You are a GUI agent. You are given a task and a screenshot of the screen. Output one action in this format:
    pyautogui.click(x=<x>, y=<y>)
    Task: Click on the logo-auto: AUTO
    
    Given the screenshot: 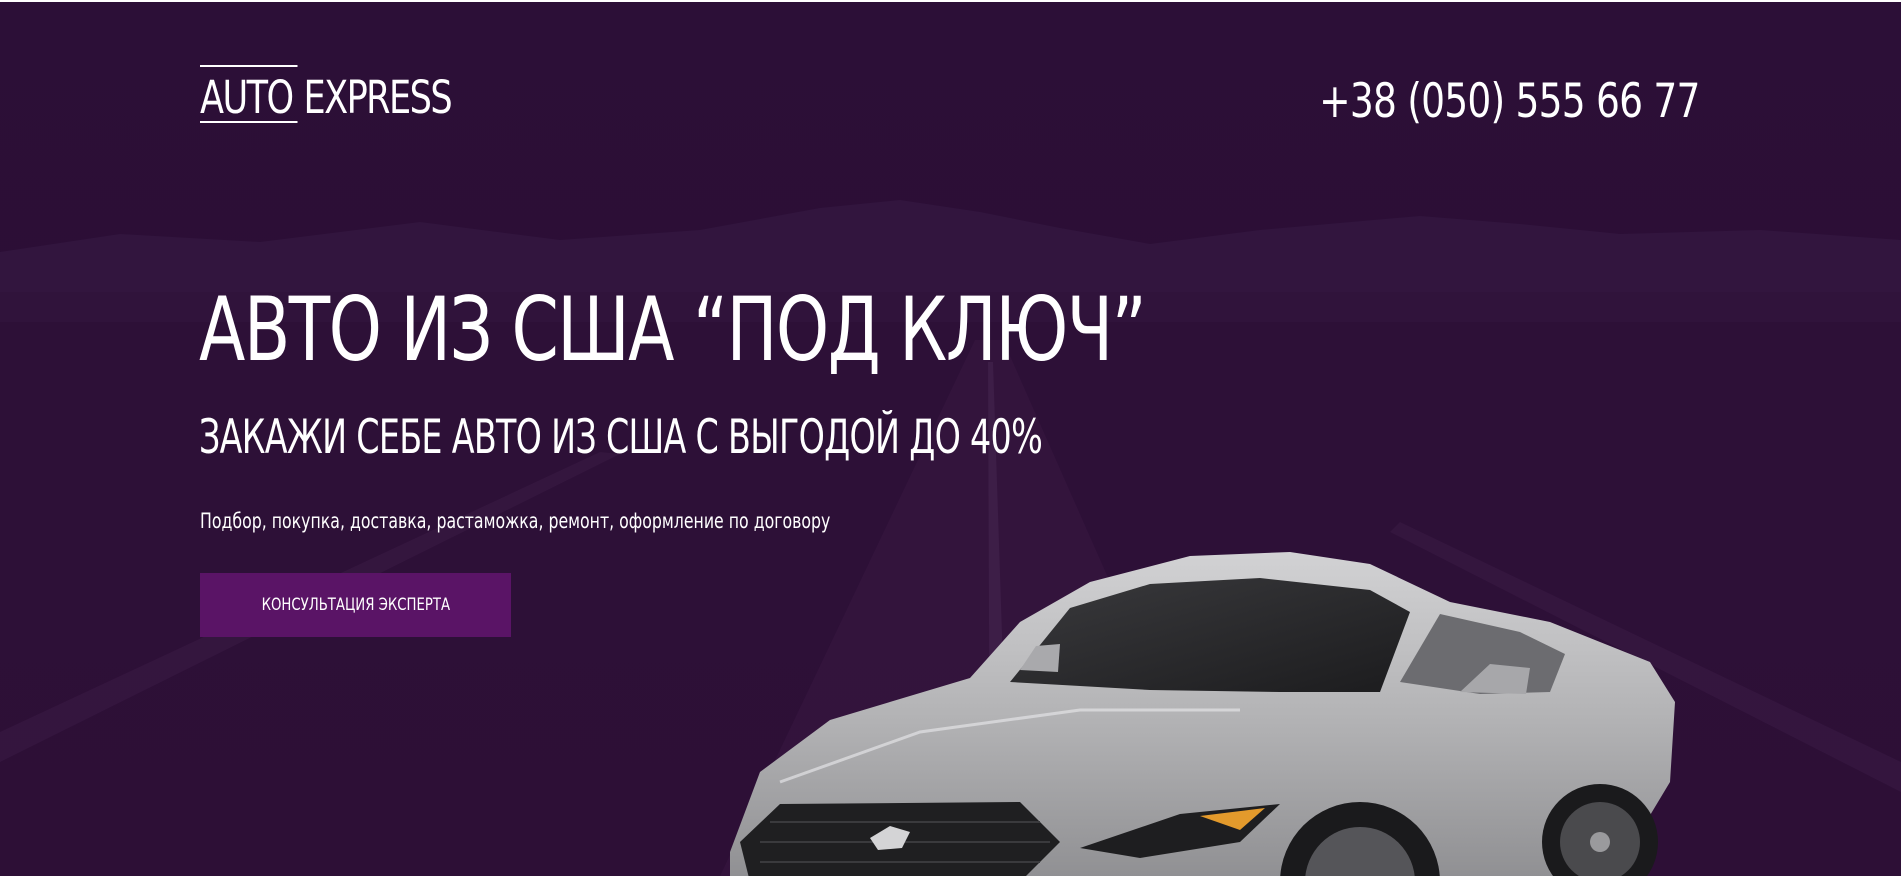 What is the action you would take?
    pyautogui.click(x=247, y=97)
    